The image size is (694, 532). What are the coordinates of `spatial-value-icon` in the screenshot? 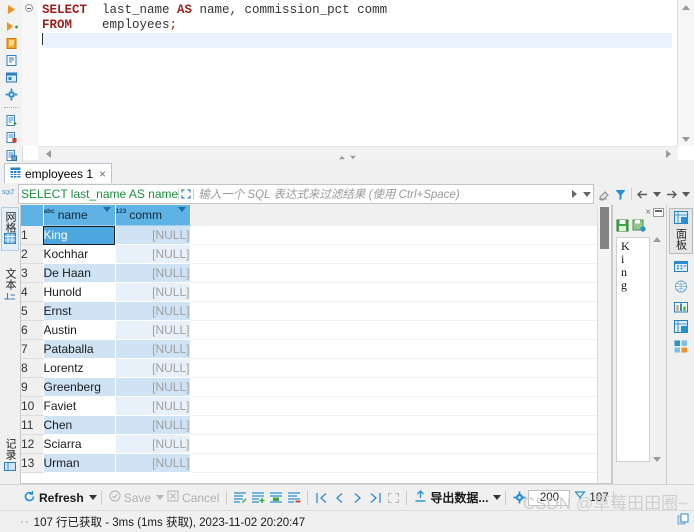 It's located at (681, 286).